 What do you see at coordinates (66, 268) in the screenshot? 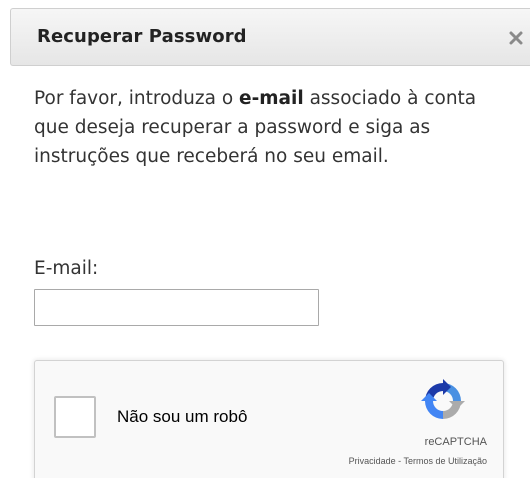
I see `email-label: E-mail:` at bounding box center [66, 268].